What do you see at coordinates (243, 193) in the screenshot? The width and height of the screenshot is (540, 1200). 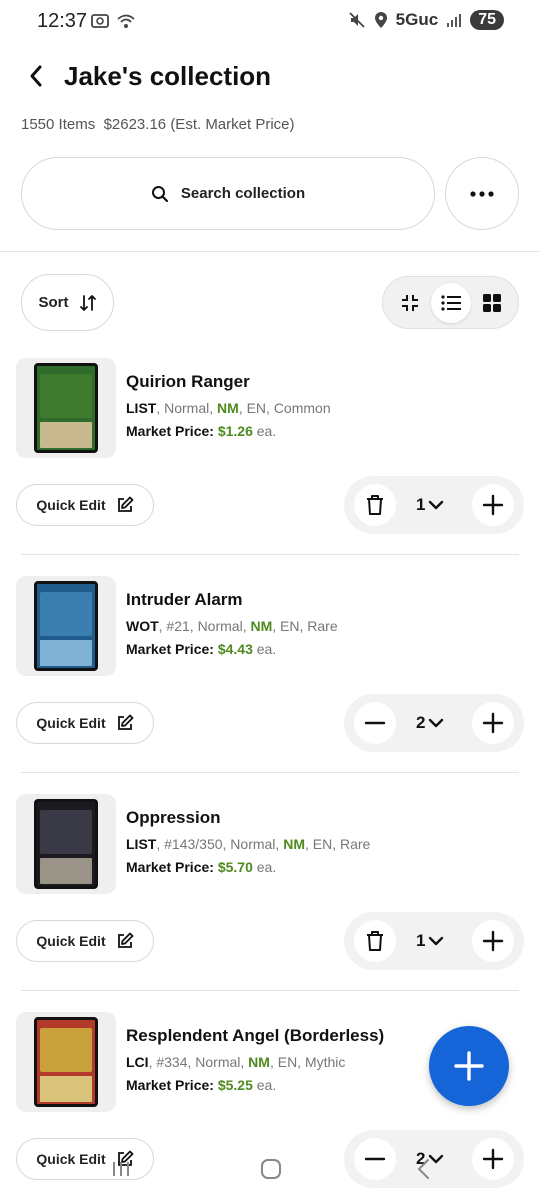 I see `search-label: Search collection` at bounding box center [243, 193].